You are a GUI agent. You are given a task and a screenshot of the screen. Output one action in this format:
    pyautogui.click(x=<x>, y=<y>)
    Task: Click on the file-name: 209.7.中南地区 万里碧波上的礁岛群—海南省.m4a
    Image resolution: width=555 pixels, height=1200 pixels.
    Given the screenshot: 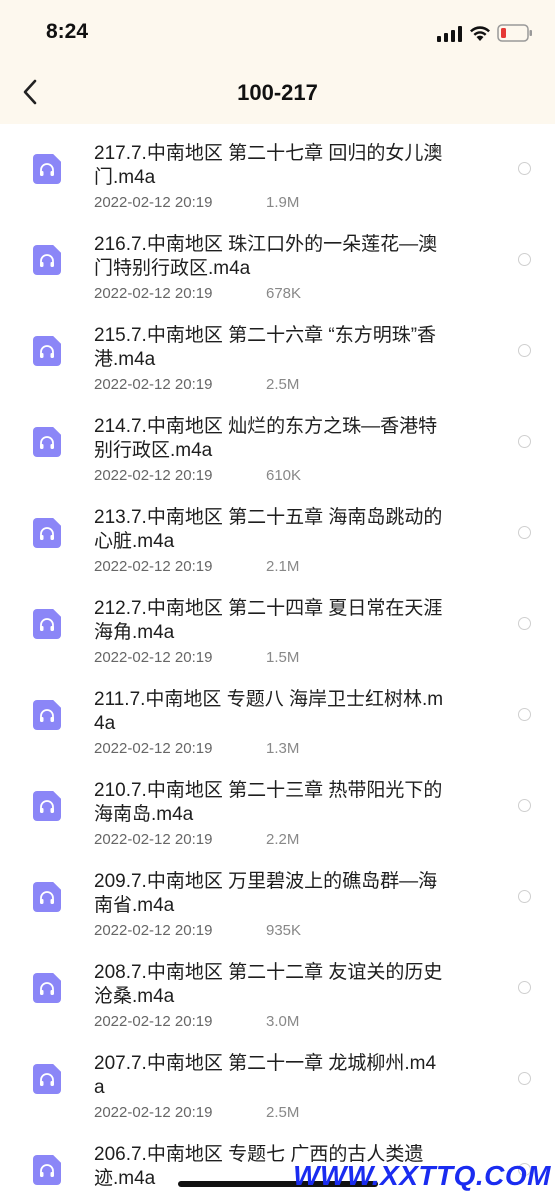 What is the action you would take?
    pyautogui.click(x=266, y=893)
    